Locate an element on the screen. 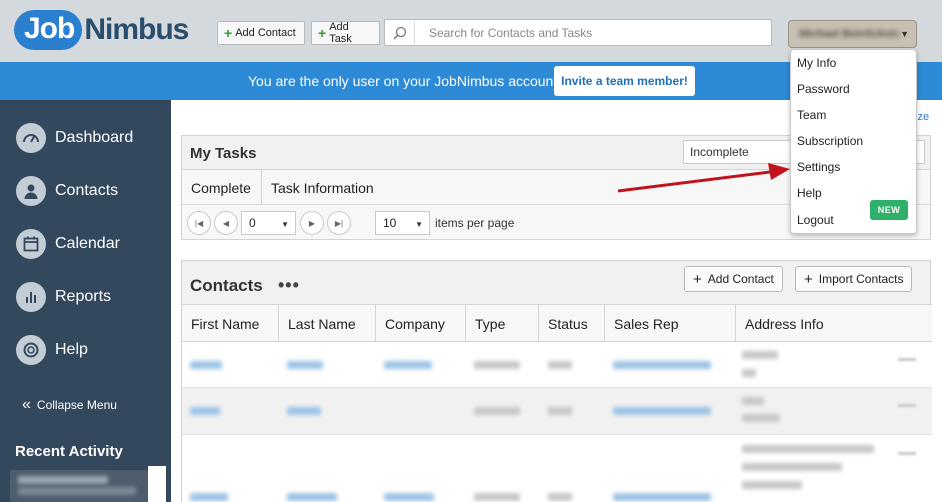 This screenshot has height=502, width=942. column-type: Type is located at coordinates (502, 323).